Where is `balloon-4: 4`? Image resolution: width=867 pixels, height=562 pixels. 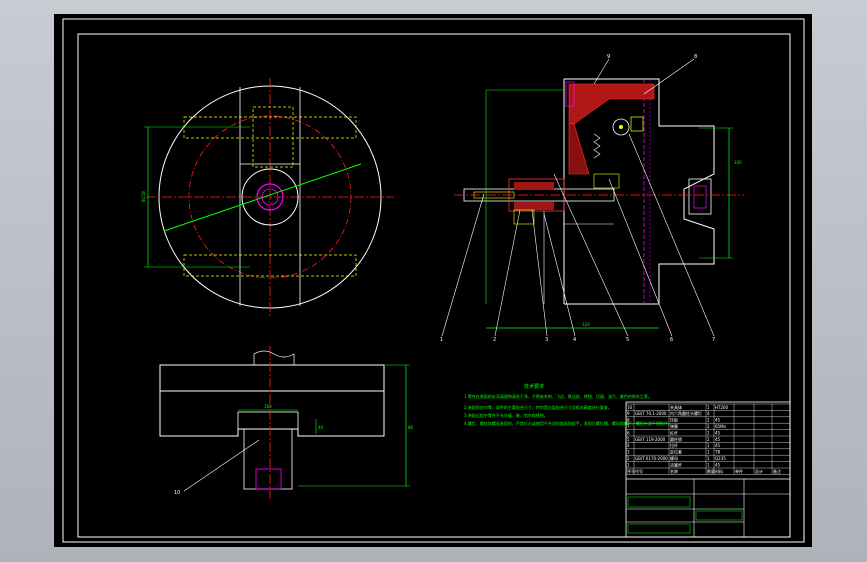 balloon-4: 4 is located at coordinates (574, 340).